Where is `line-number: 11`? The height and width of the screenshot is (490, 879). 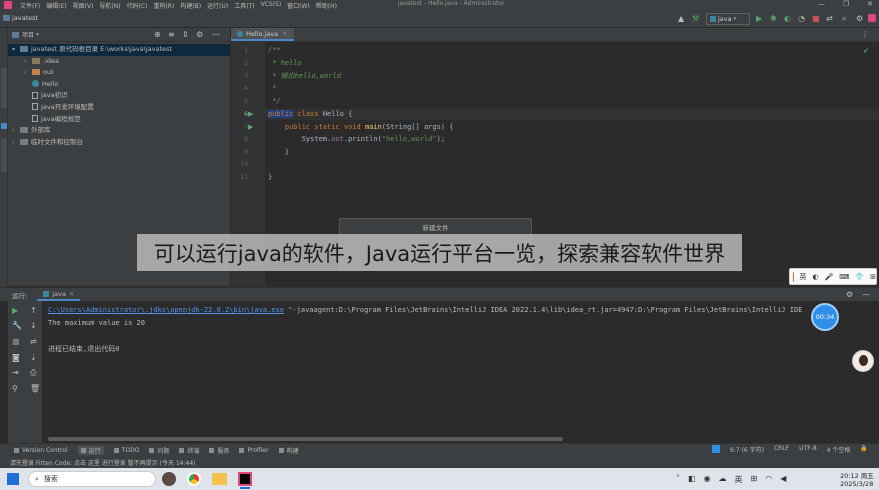 line-number: 11 is located at coordinates (241, 177).